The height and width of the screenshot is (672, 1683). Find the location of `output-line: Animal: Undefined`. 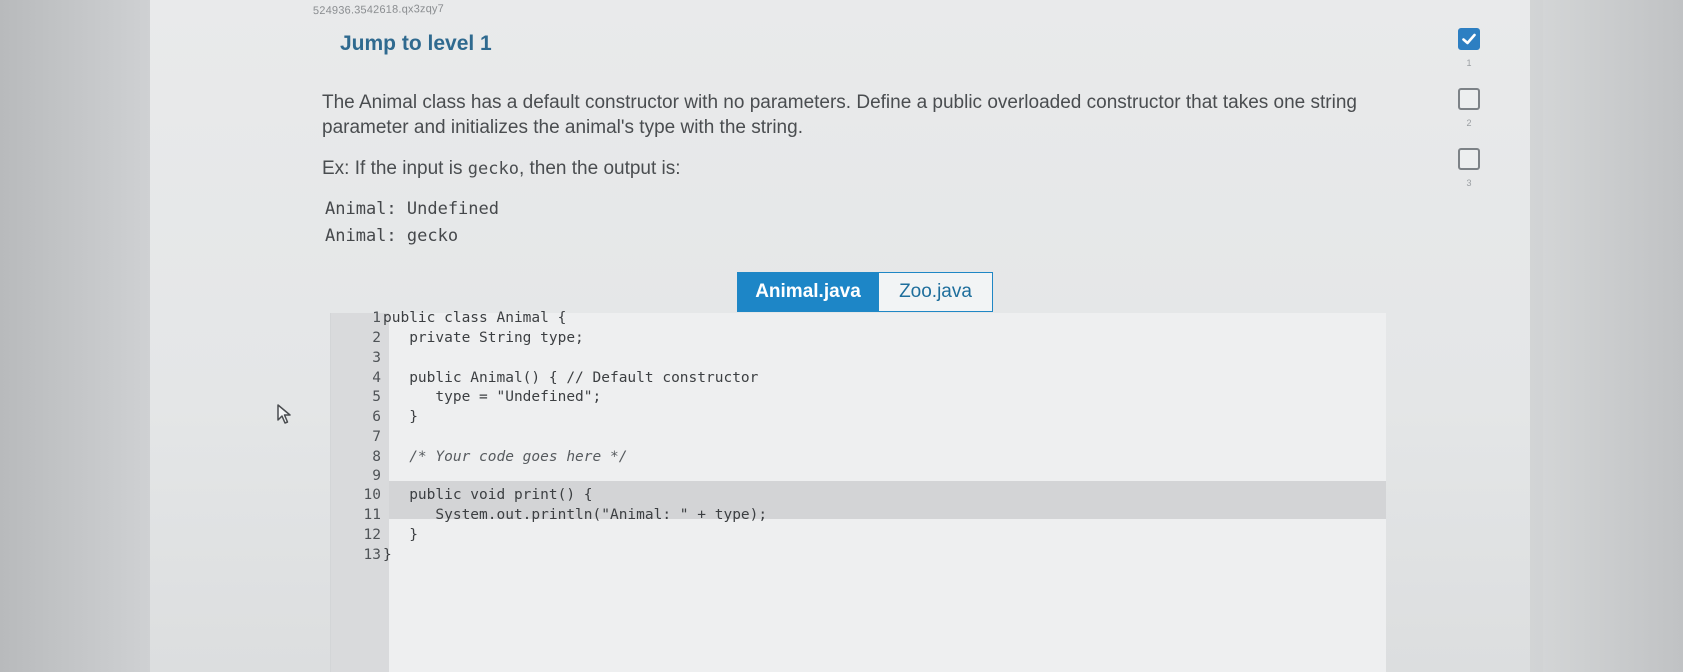

output-line: Animal: Undefined is located at coordinates (412, 209).